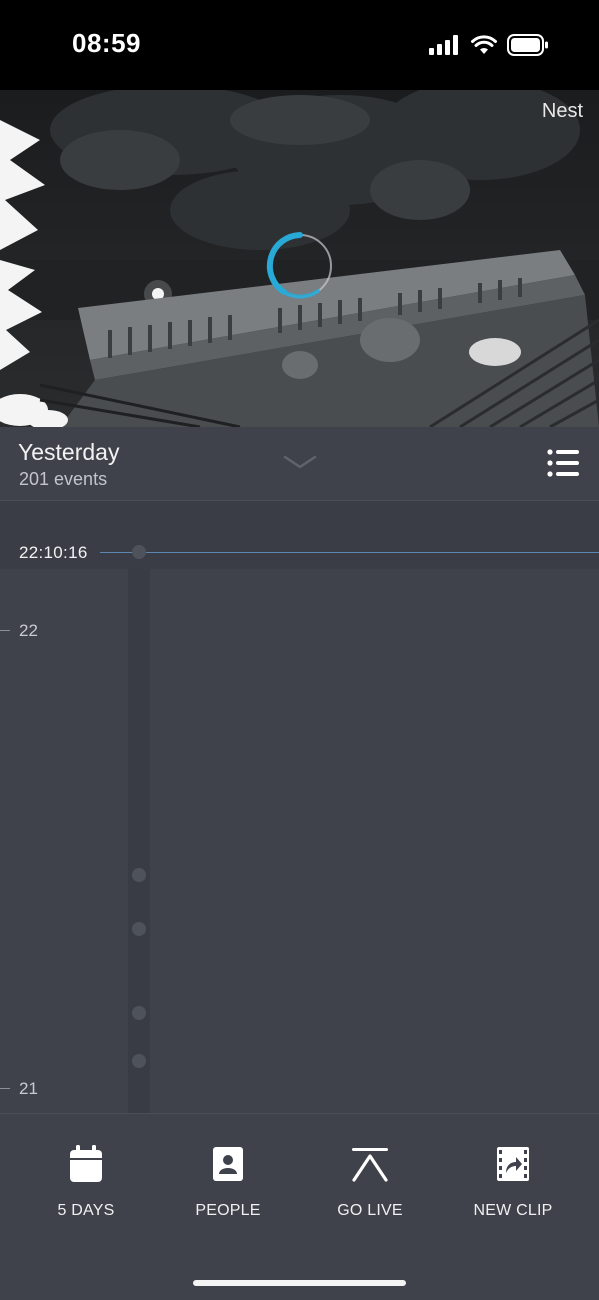 The width and height of the screenshot is (599, 1300). What do you see at coordinates (28, 1088) in the screenshot?
I see `hour-label: 21` at bounding box center [28, 1088].